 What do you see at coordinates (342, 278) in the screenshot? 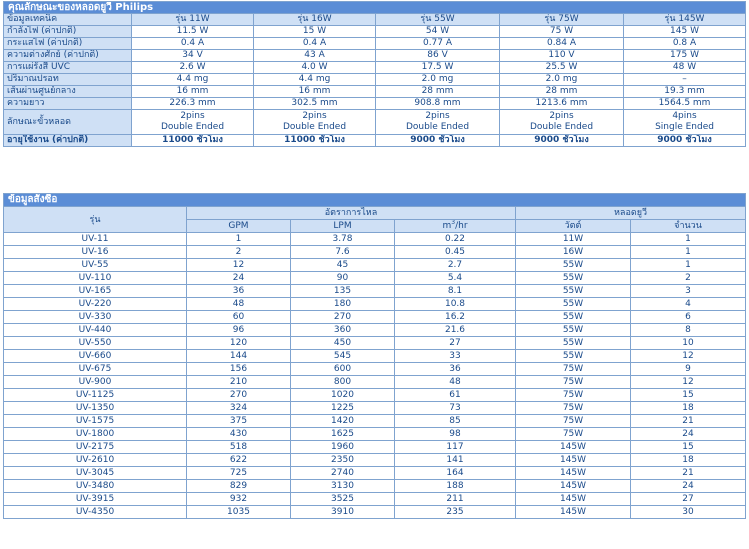
I see `order-lpm: 90` at bounding box center [342, 278].